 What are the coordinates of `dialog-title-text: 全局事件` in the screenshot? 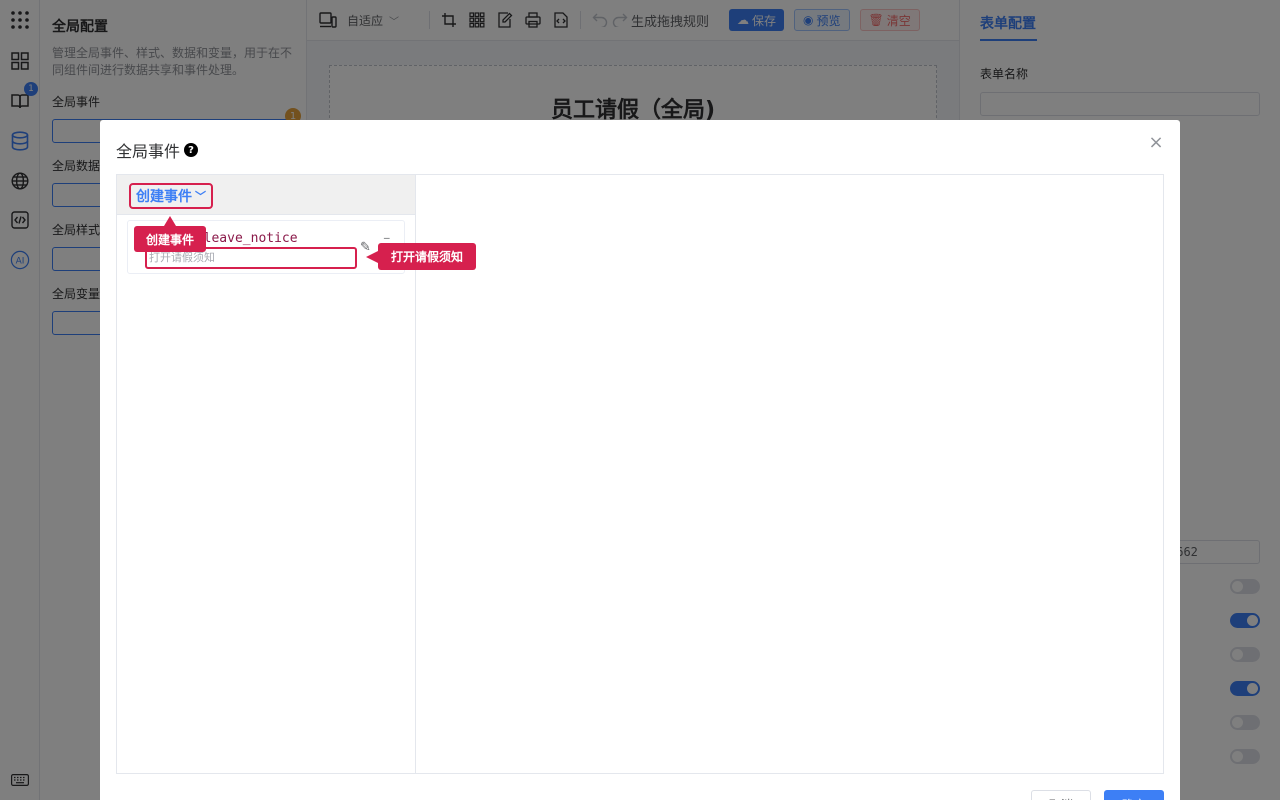 It's located at (148, 151).